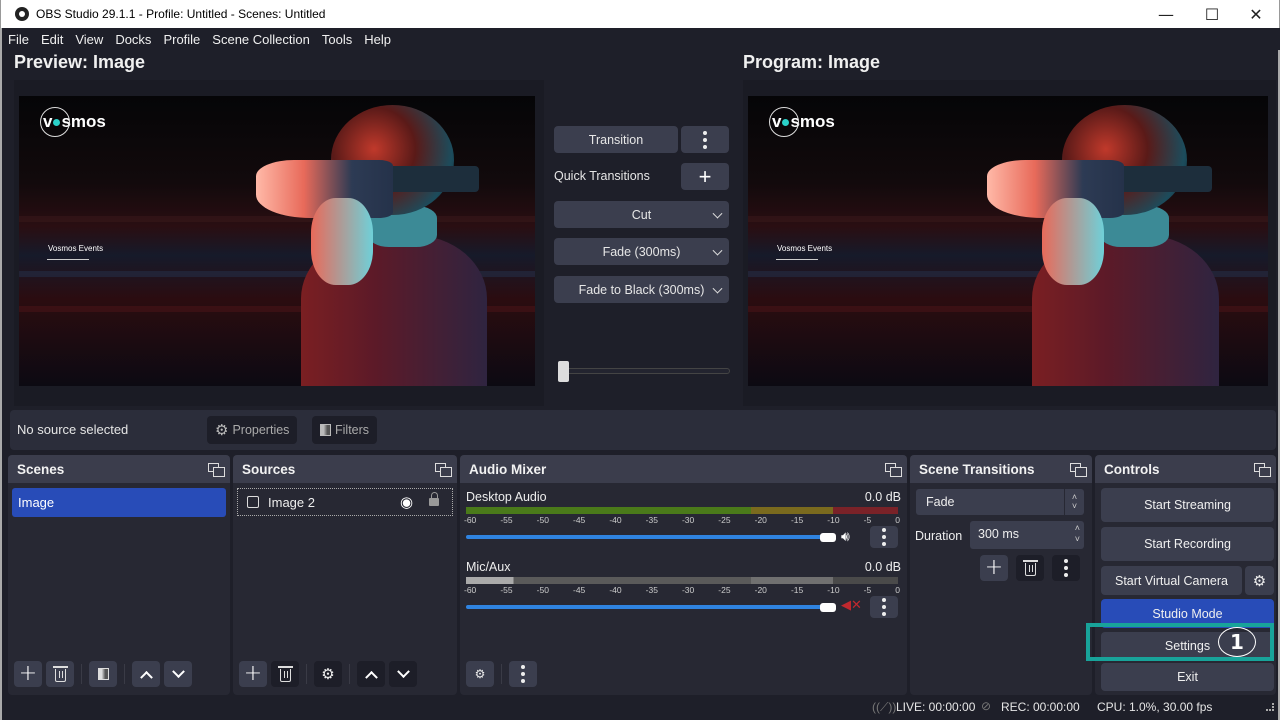 This screenshot has height=720, width=1280. What do you see at coordinates (1259, 580) in the screenshot?
I see `virtual-camera-settings-button: ⚙` at bounding box center [1259, 580].